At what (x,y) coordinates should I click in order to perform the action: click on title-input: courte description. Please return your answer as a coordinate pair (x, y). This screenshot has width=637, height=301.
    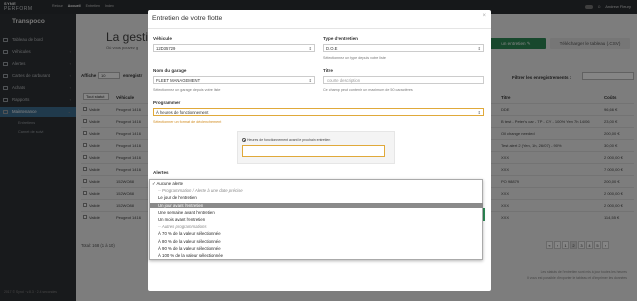
    Looking at the image, I should click on (403, 80).